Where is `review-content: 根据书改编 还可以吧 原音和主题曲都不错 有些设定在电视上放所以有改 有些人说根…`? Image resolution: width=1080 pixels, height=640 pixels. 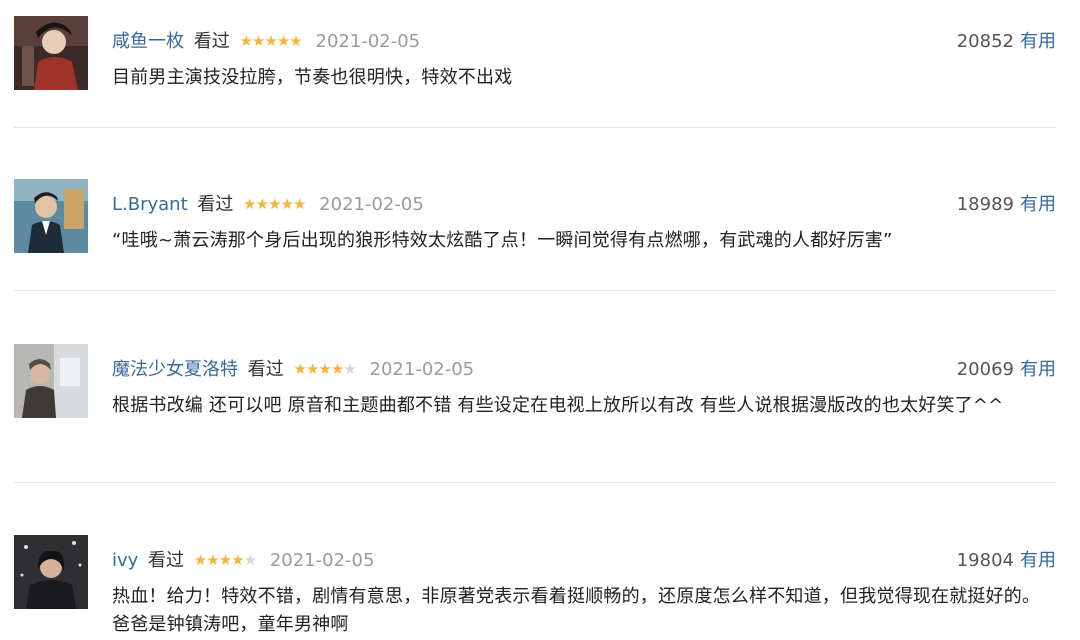 review-content: 根据书改编 还可以吧 原音和主题曲都不错 有些设定在电视上放所以有改 有些人说根… is located at coordinates (558, 405).